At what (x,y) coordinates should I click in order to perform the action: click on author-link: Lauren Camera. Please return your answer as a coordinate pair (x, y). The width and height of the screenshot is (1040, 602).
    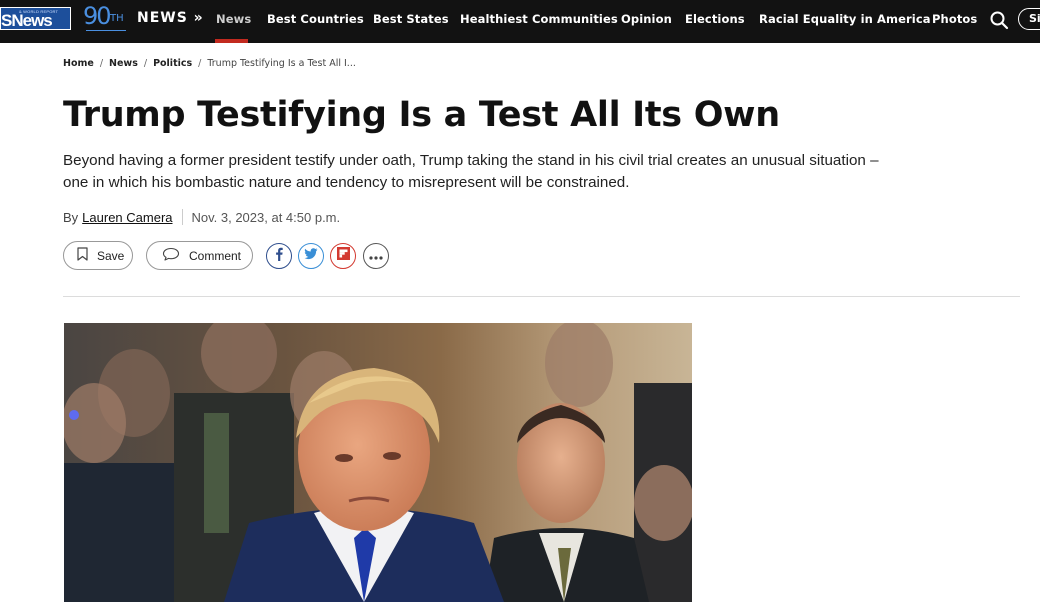
    Looking at the image, I should click on (127, 217).